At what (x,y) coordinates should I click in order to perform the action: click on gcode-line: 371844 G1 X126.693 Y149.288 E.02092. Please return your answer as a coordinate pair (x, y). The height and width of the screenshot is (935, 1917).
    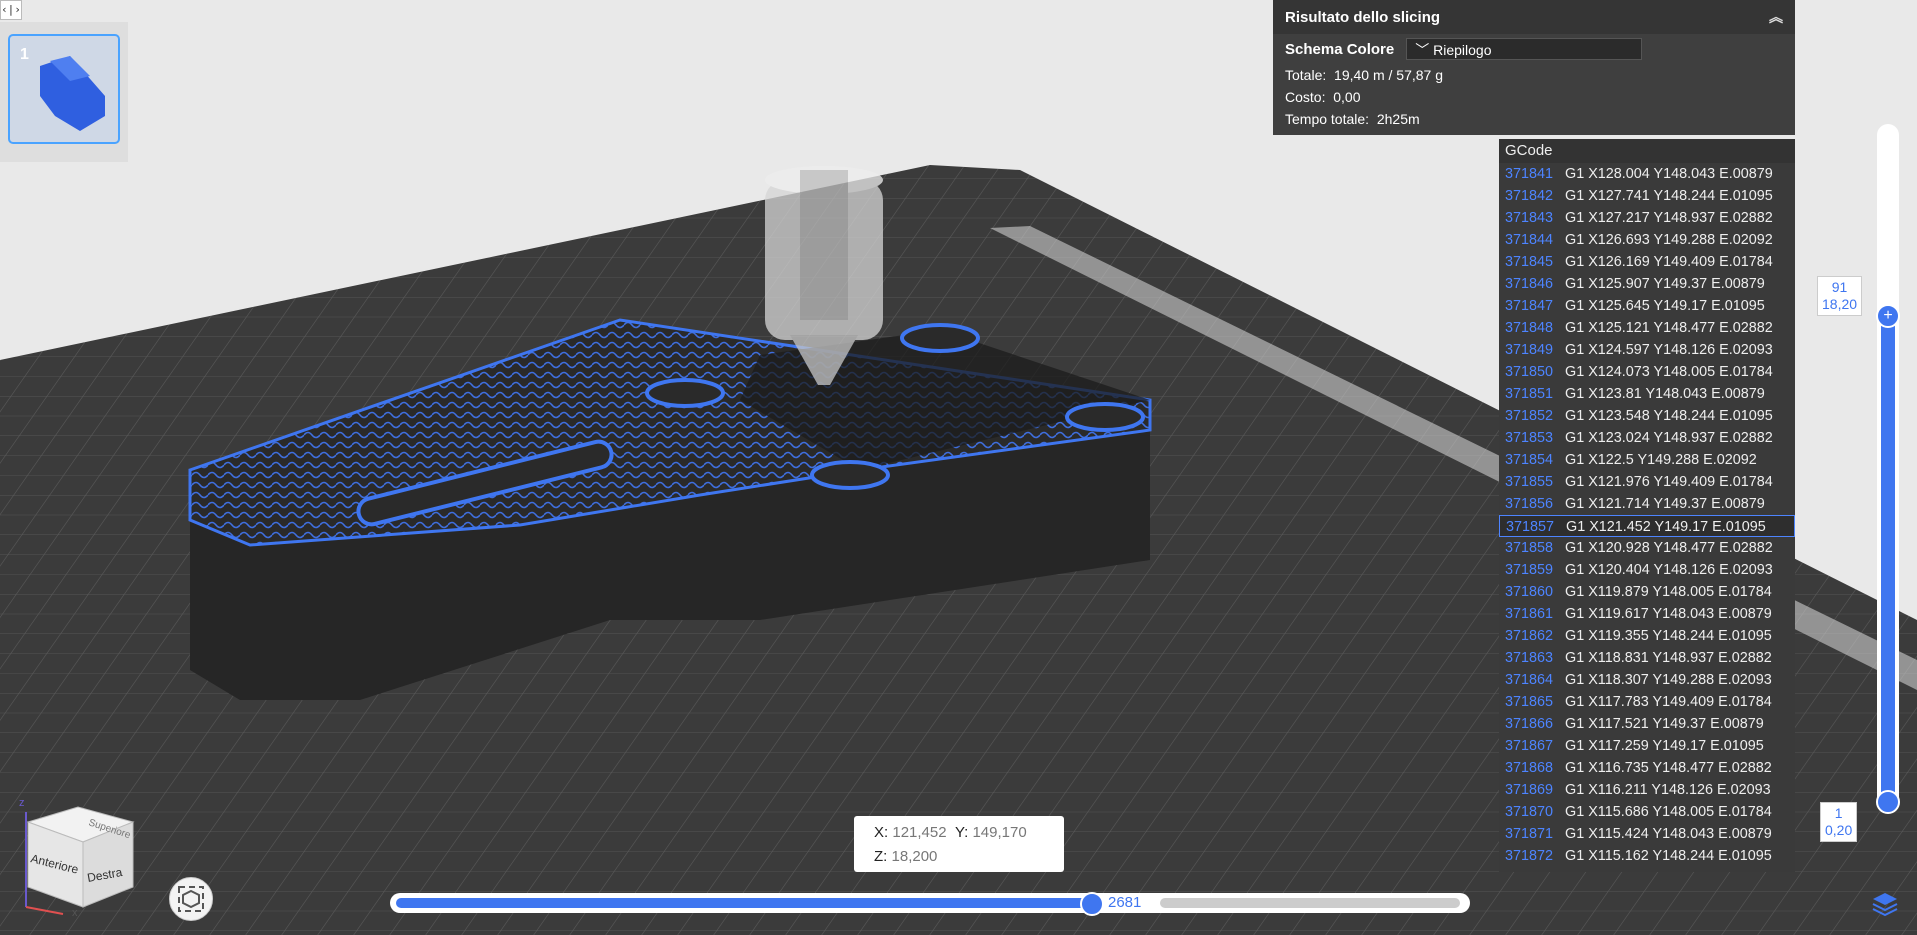
    Looking at the image, I should click on (1647, 240).